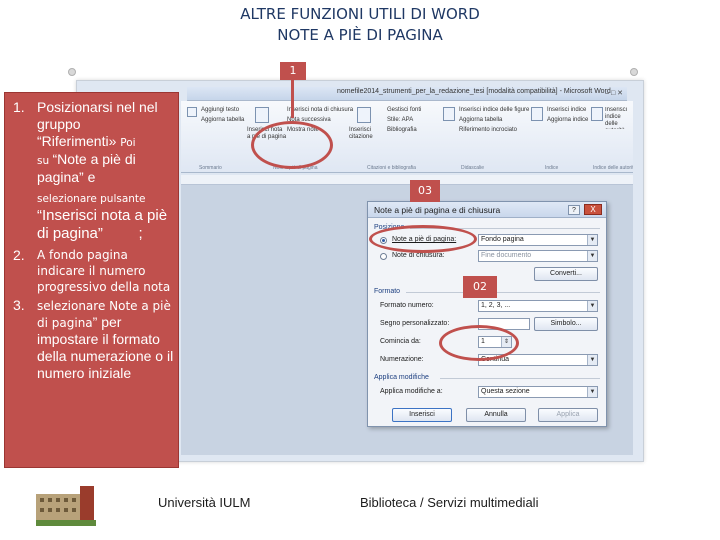 This screenshot has width=720, height=540. I want to click on step-1-text-b2: Poi, so click(128, 143).